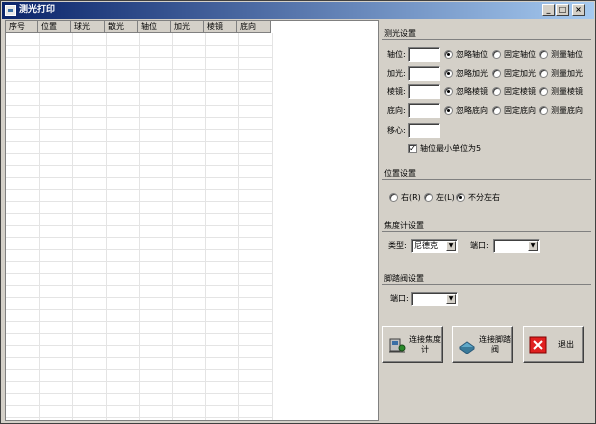 This screenshot has width=596, height=424. Describe the element at coordinates (486, 279) in the screenshot. I see `footpedal-settings-title: 脚踏阀设置` at that location.